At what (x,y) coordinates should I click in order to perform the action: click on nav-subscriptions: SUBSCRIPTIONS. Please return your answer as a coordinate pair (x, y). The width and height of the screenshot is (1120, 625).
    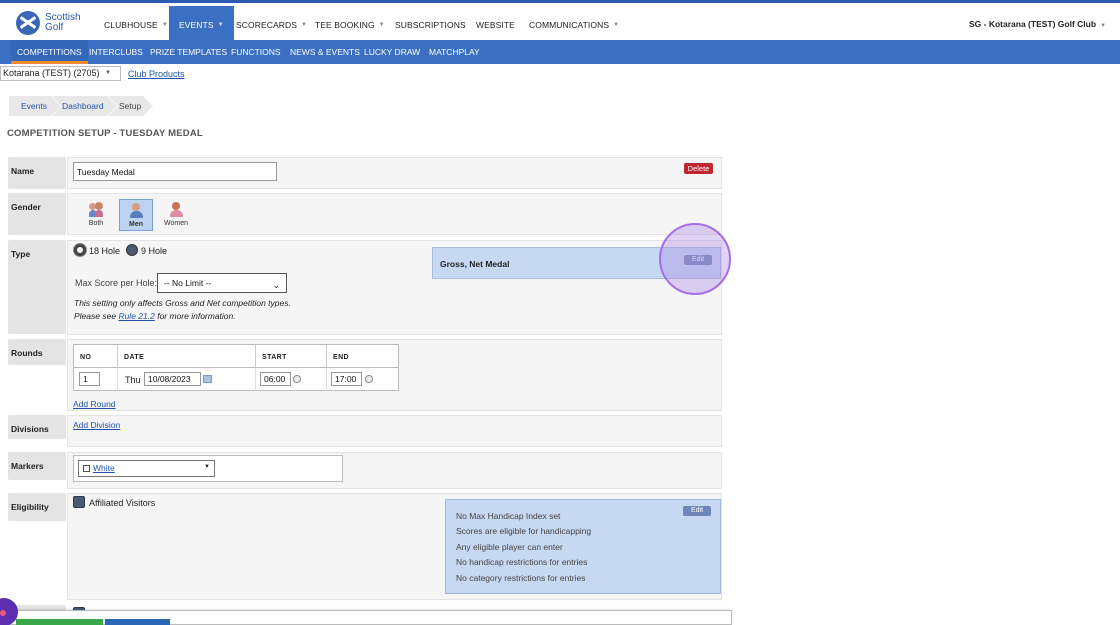
    Looking at the image, I should click on (430, 24).